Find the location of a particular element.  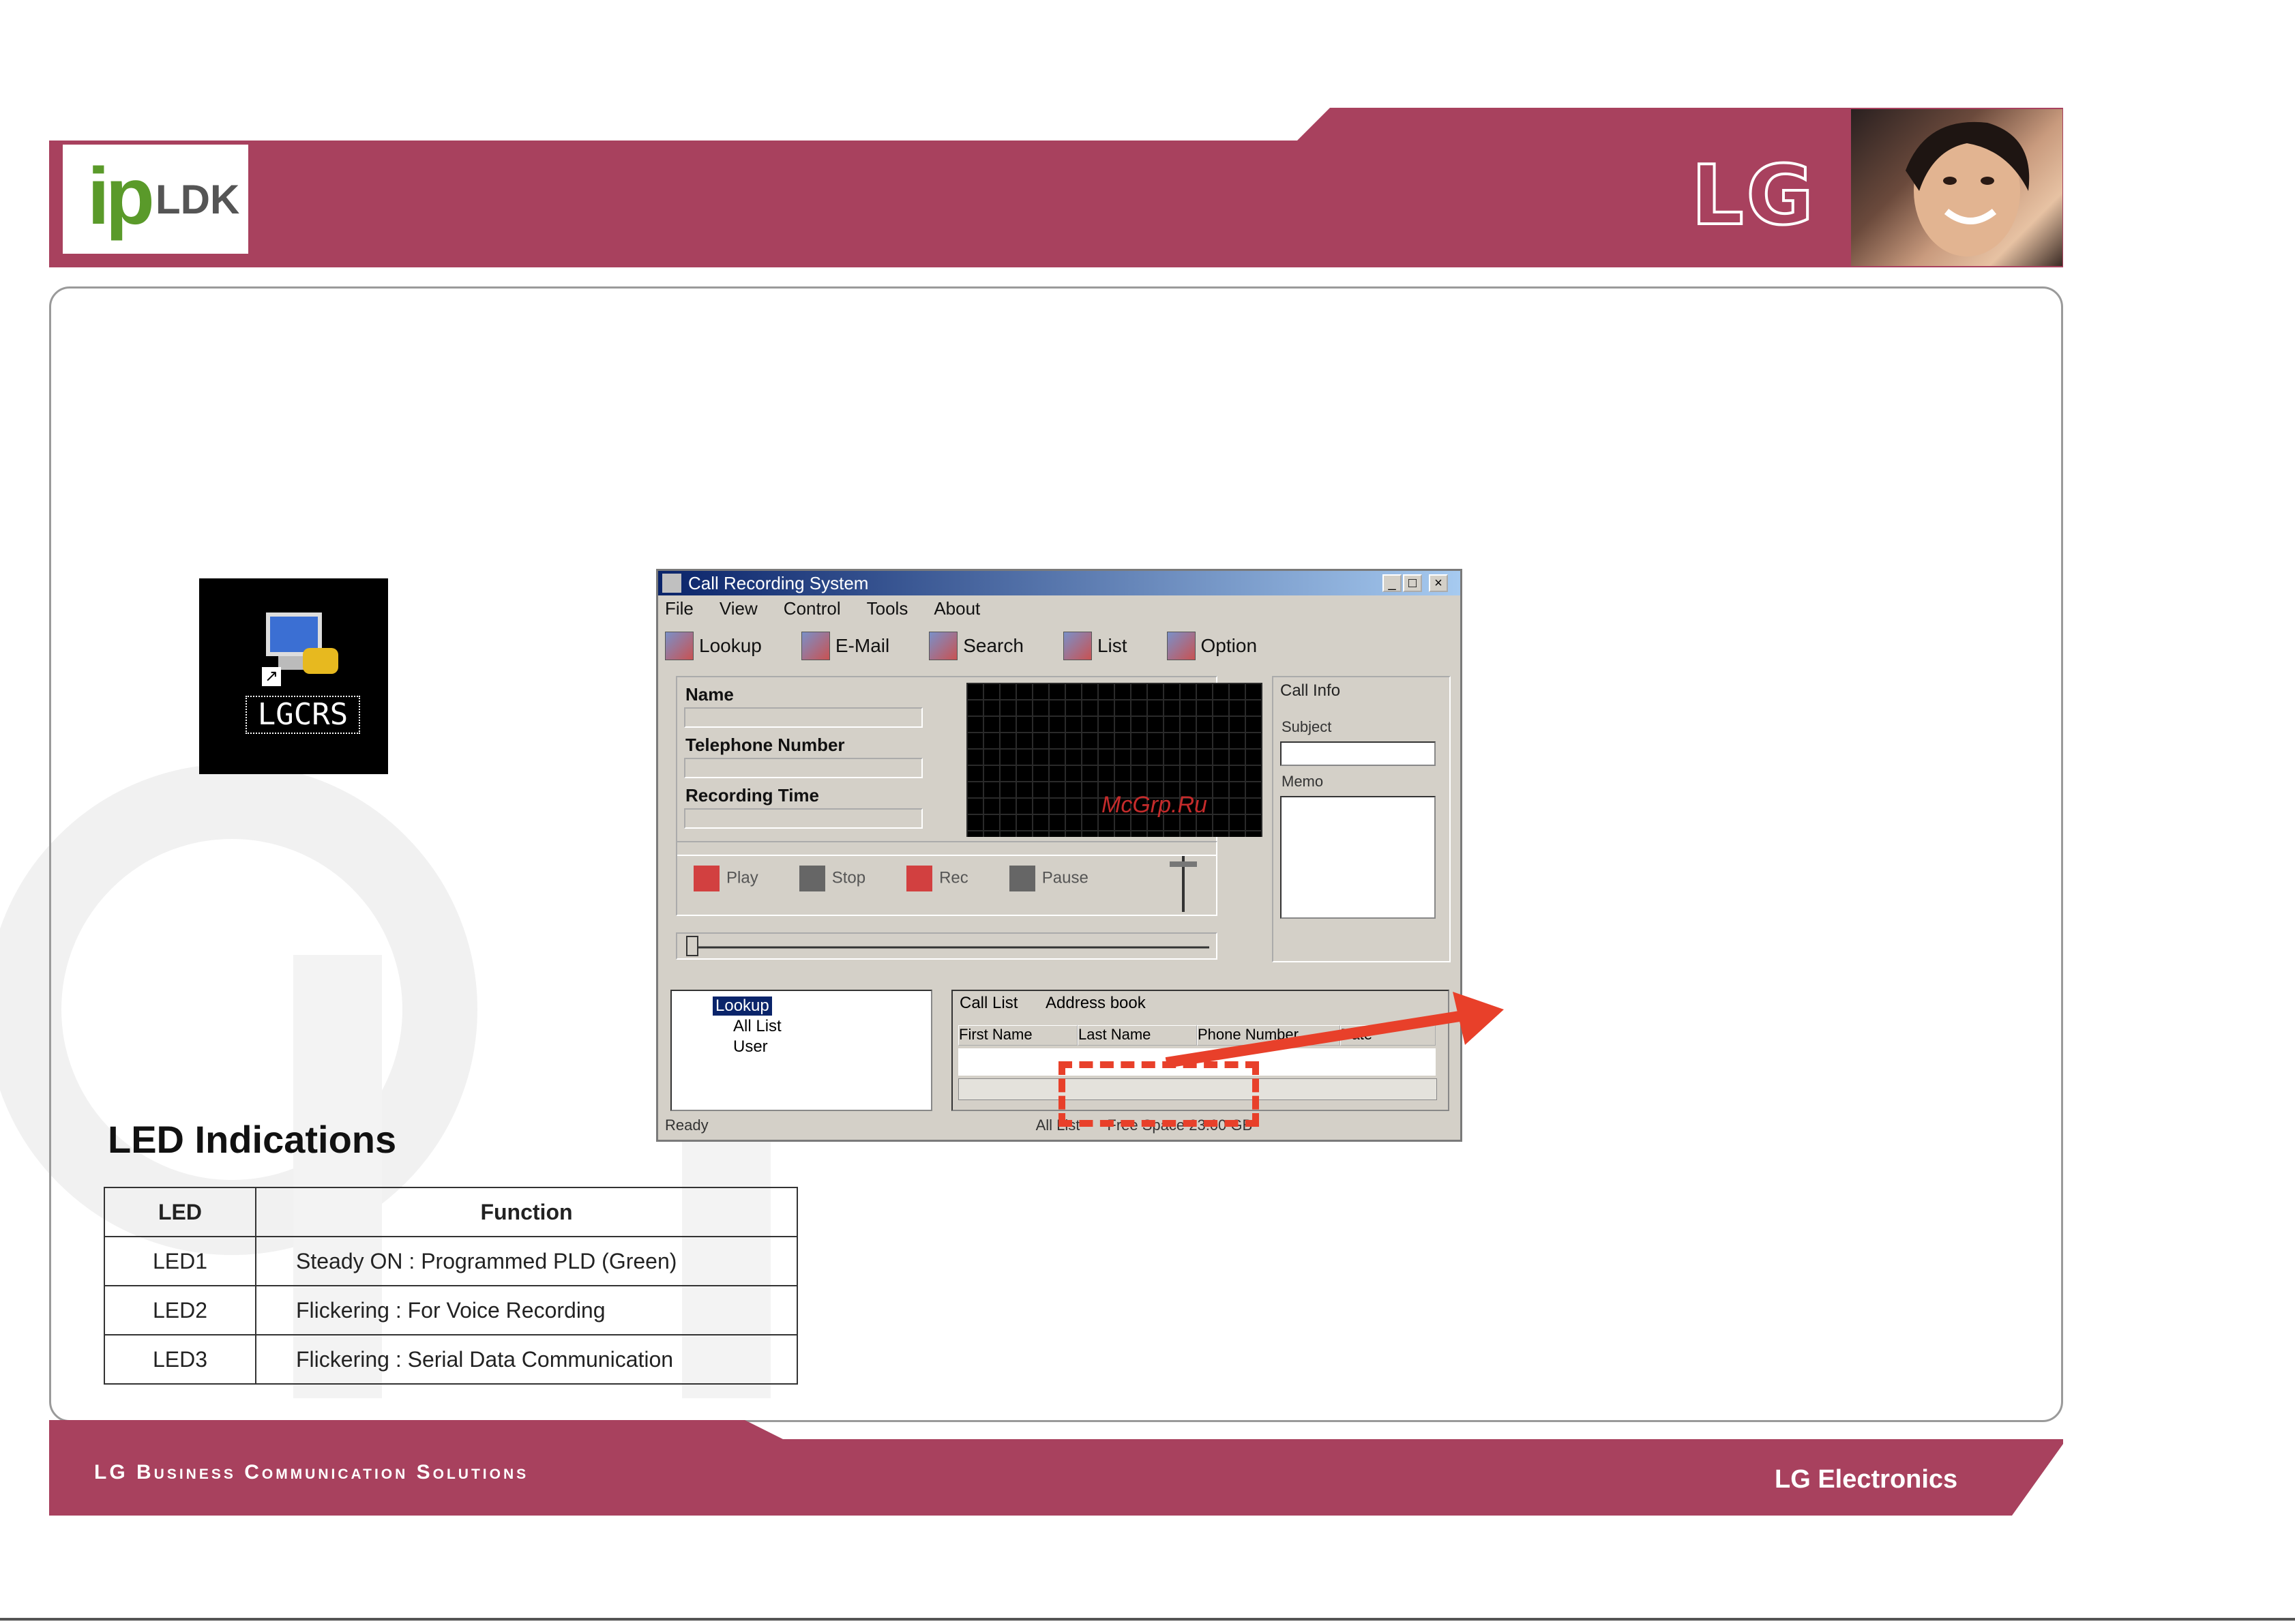

status-ready: Ready is located at coordinates (687, 1125).